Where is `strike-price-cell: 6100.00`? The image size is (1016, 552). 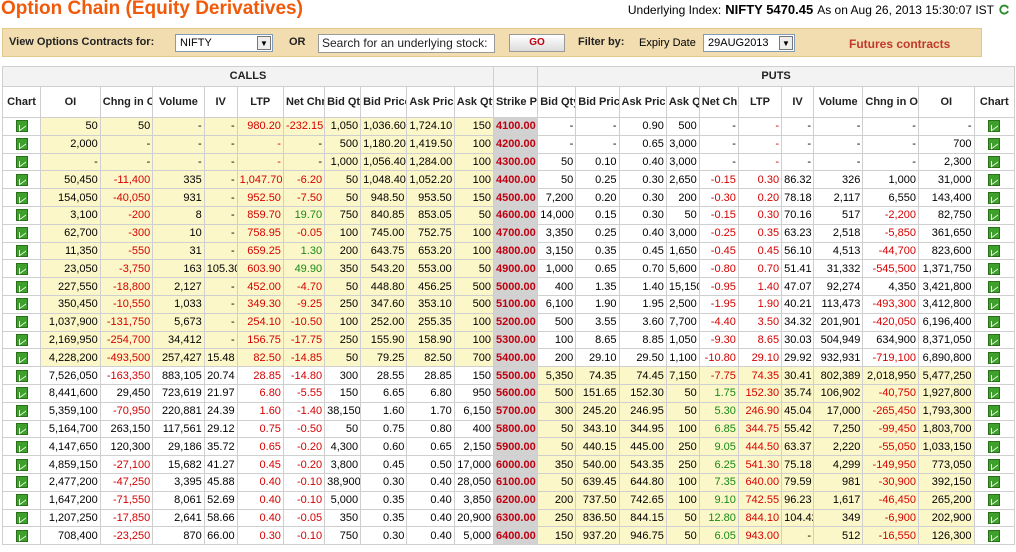 strike-price-cell: 6100.00 is located at coordinates (515, 482).